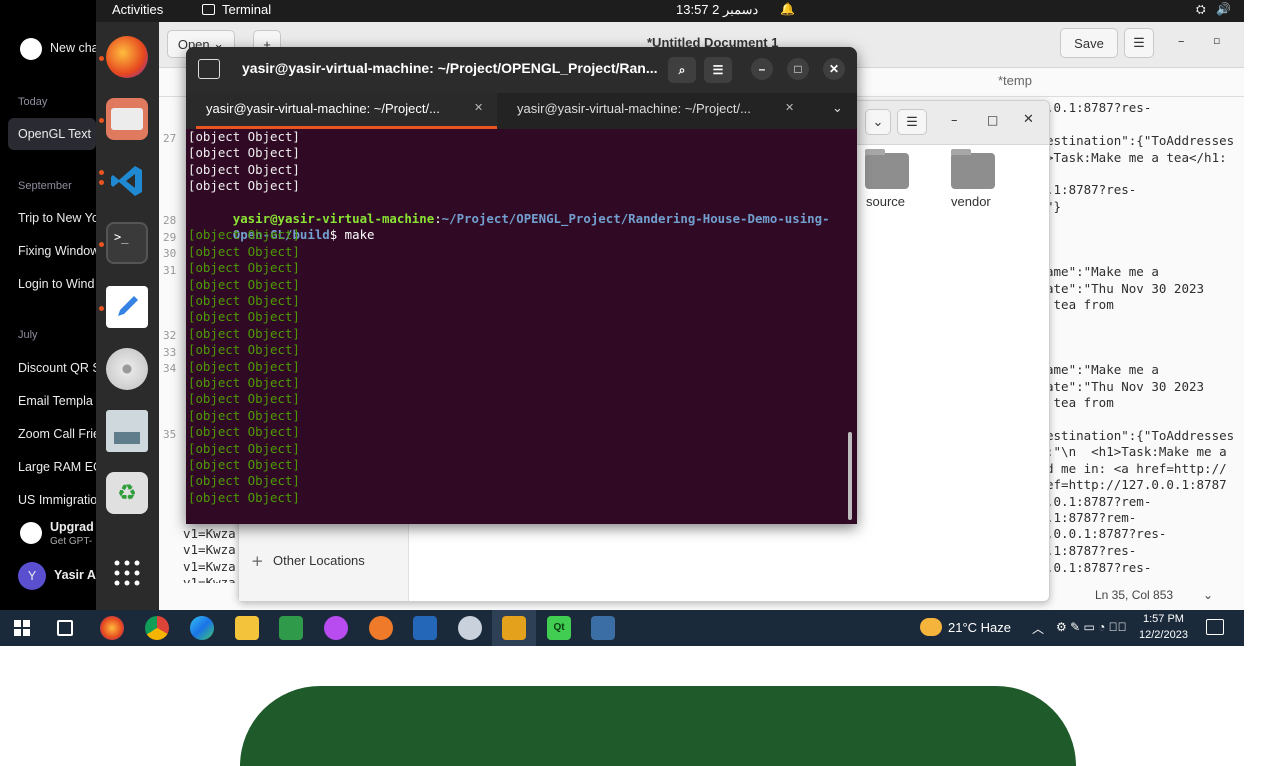 The height and width of the screenshot is (766, 1280). I want to click on chat-item: Email Templa, so click(55, 401).